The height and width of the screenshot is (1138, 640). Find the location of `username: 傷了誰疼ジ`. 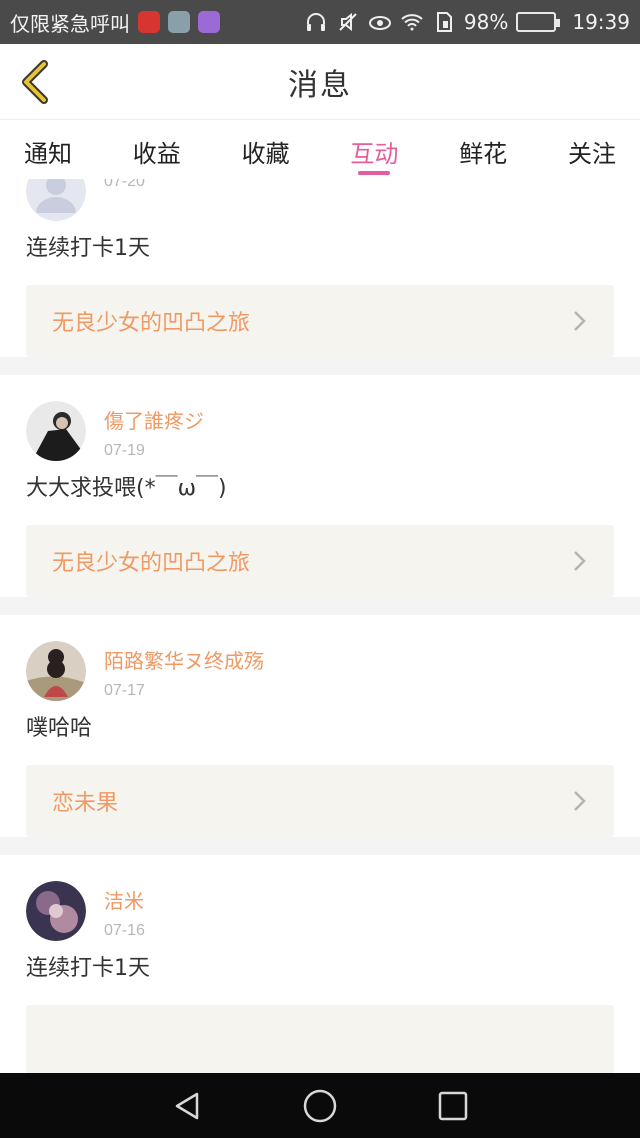

username: 傷了誰疼ジ is located at coordinates (154, 419).